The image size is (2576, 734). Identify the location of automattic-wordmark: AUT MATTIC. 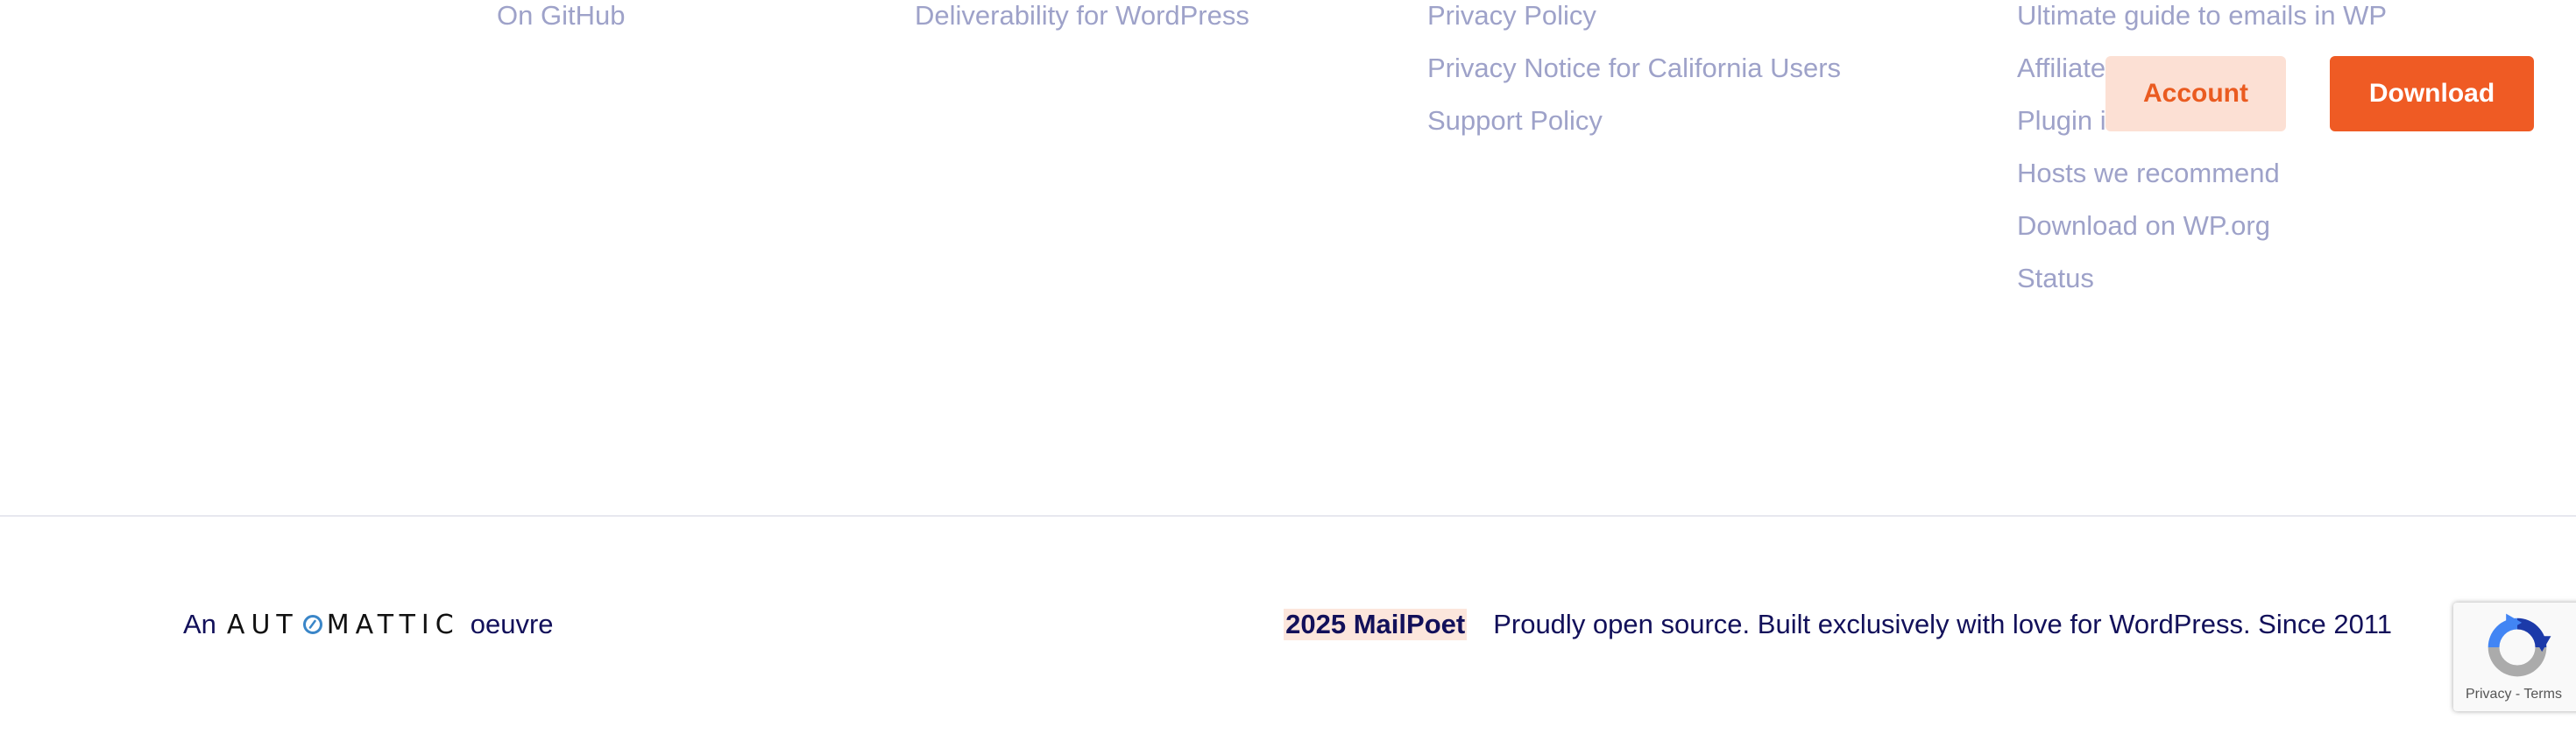
(343, 625).